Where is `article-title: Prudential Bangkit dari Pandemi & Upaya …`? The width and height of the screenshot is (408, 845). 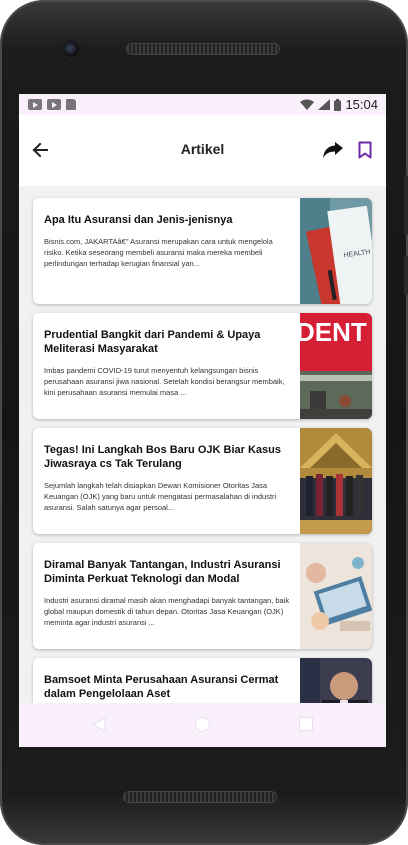
article-title: Prudential Bangkit dari Pandemi & Upaya … is located at coordinates (152, 342).